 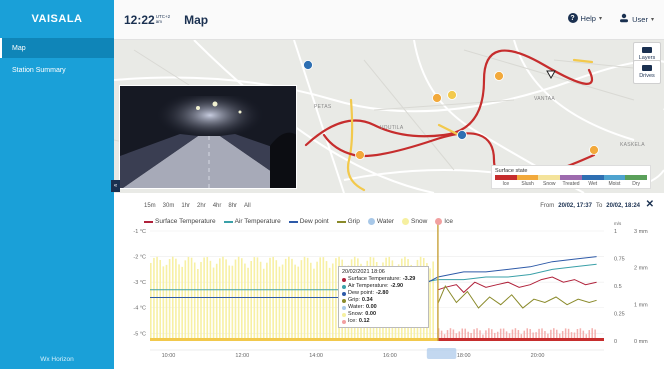 I want to click on legend-item-ice: Ice, so click(x=444, y=221).